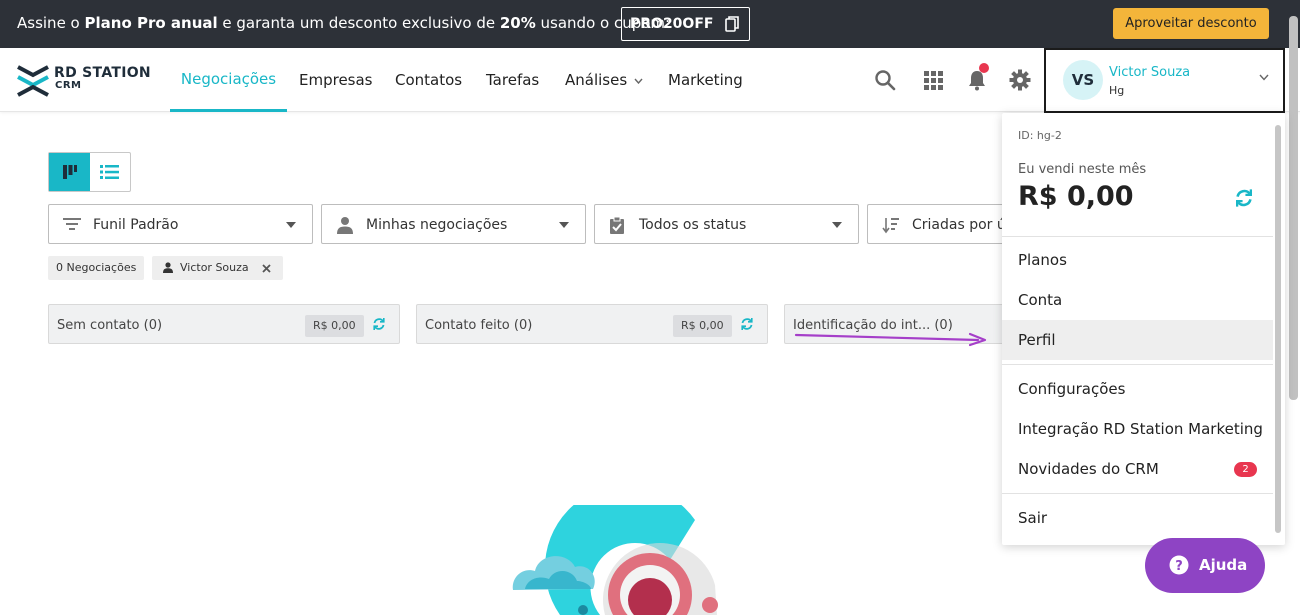  I want to click on notification-dot, so click(984, 68).